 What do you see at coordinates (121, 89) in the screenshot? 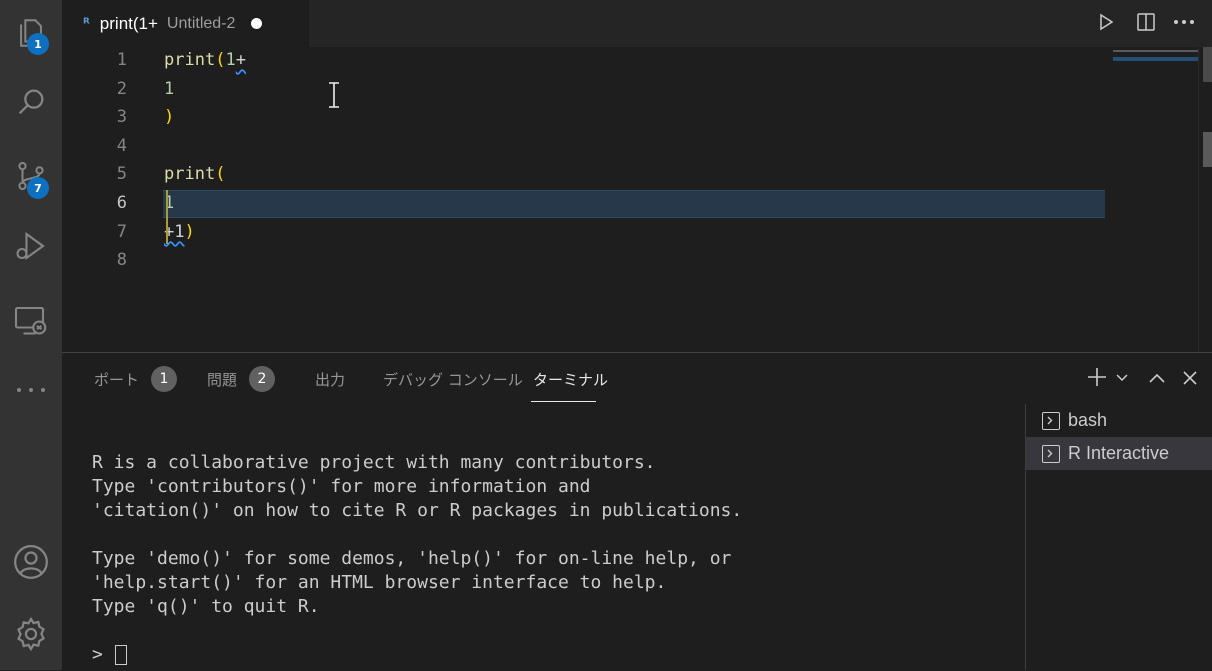
I see `line-number: 2` at bounding box center [121, 89].